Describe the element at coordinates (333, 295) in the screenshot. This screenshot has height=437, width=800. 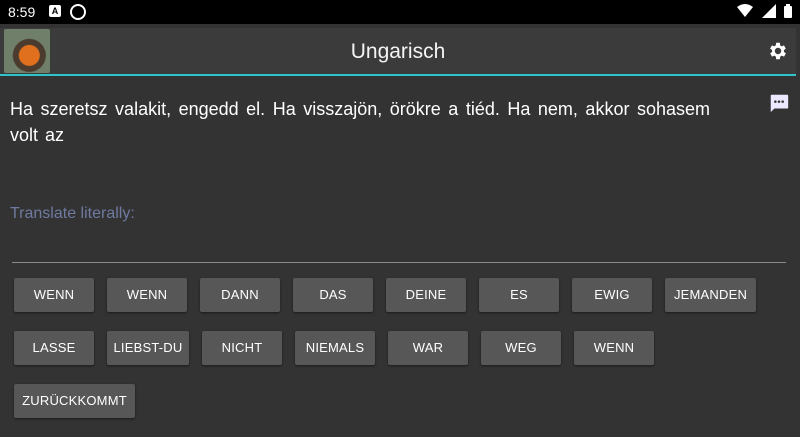
I see `word-chip: DAS` at that location.